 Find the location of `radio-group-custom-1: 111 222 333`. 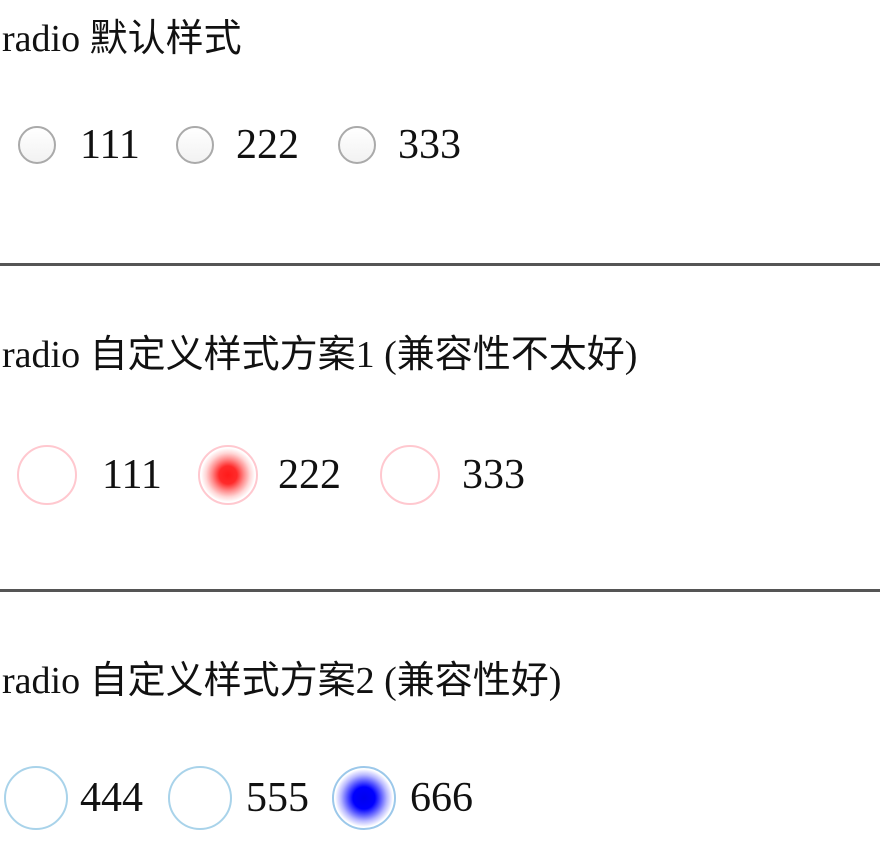

radio-group-custom-1: 111 222 333 is located at coordinates (440, 475).